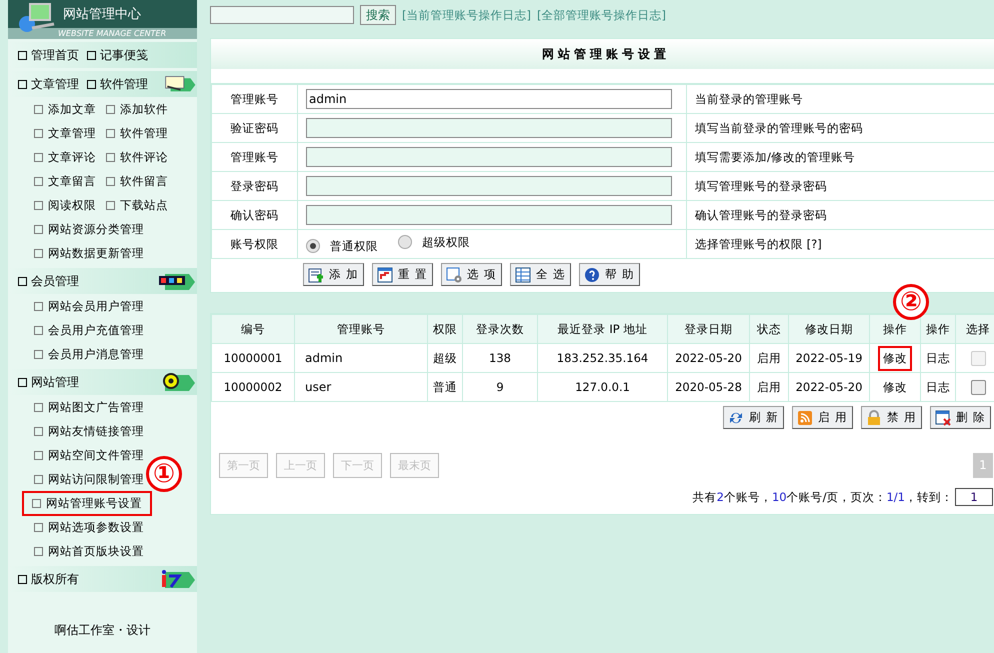 The height and width of the screenshot is (653, 994). Describe the element at coordinates (137, 133) in the screenshot. I see `menu-item: 软件管理` at that location.